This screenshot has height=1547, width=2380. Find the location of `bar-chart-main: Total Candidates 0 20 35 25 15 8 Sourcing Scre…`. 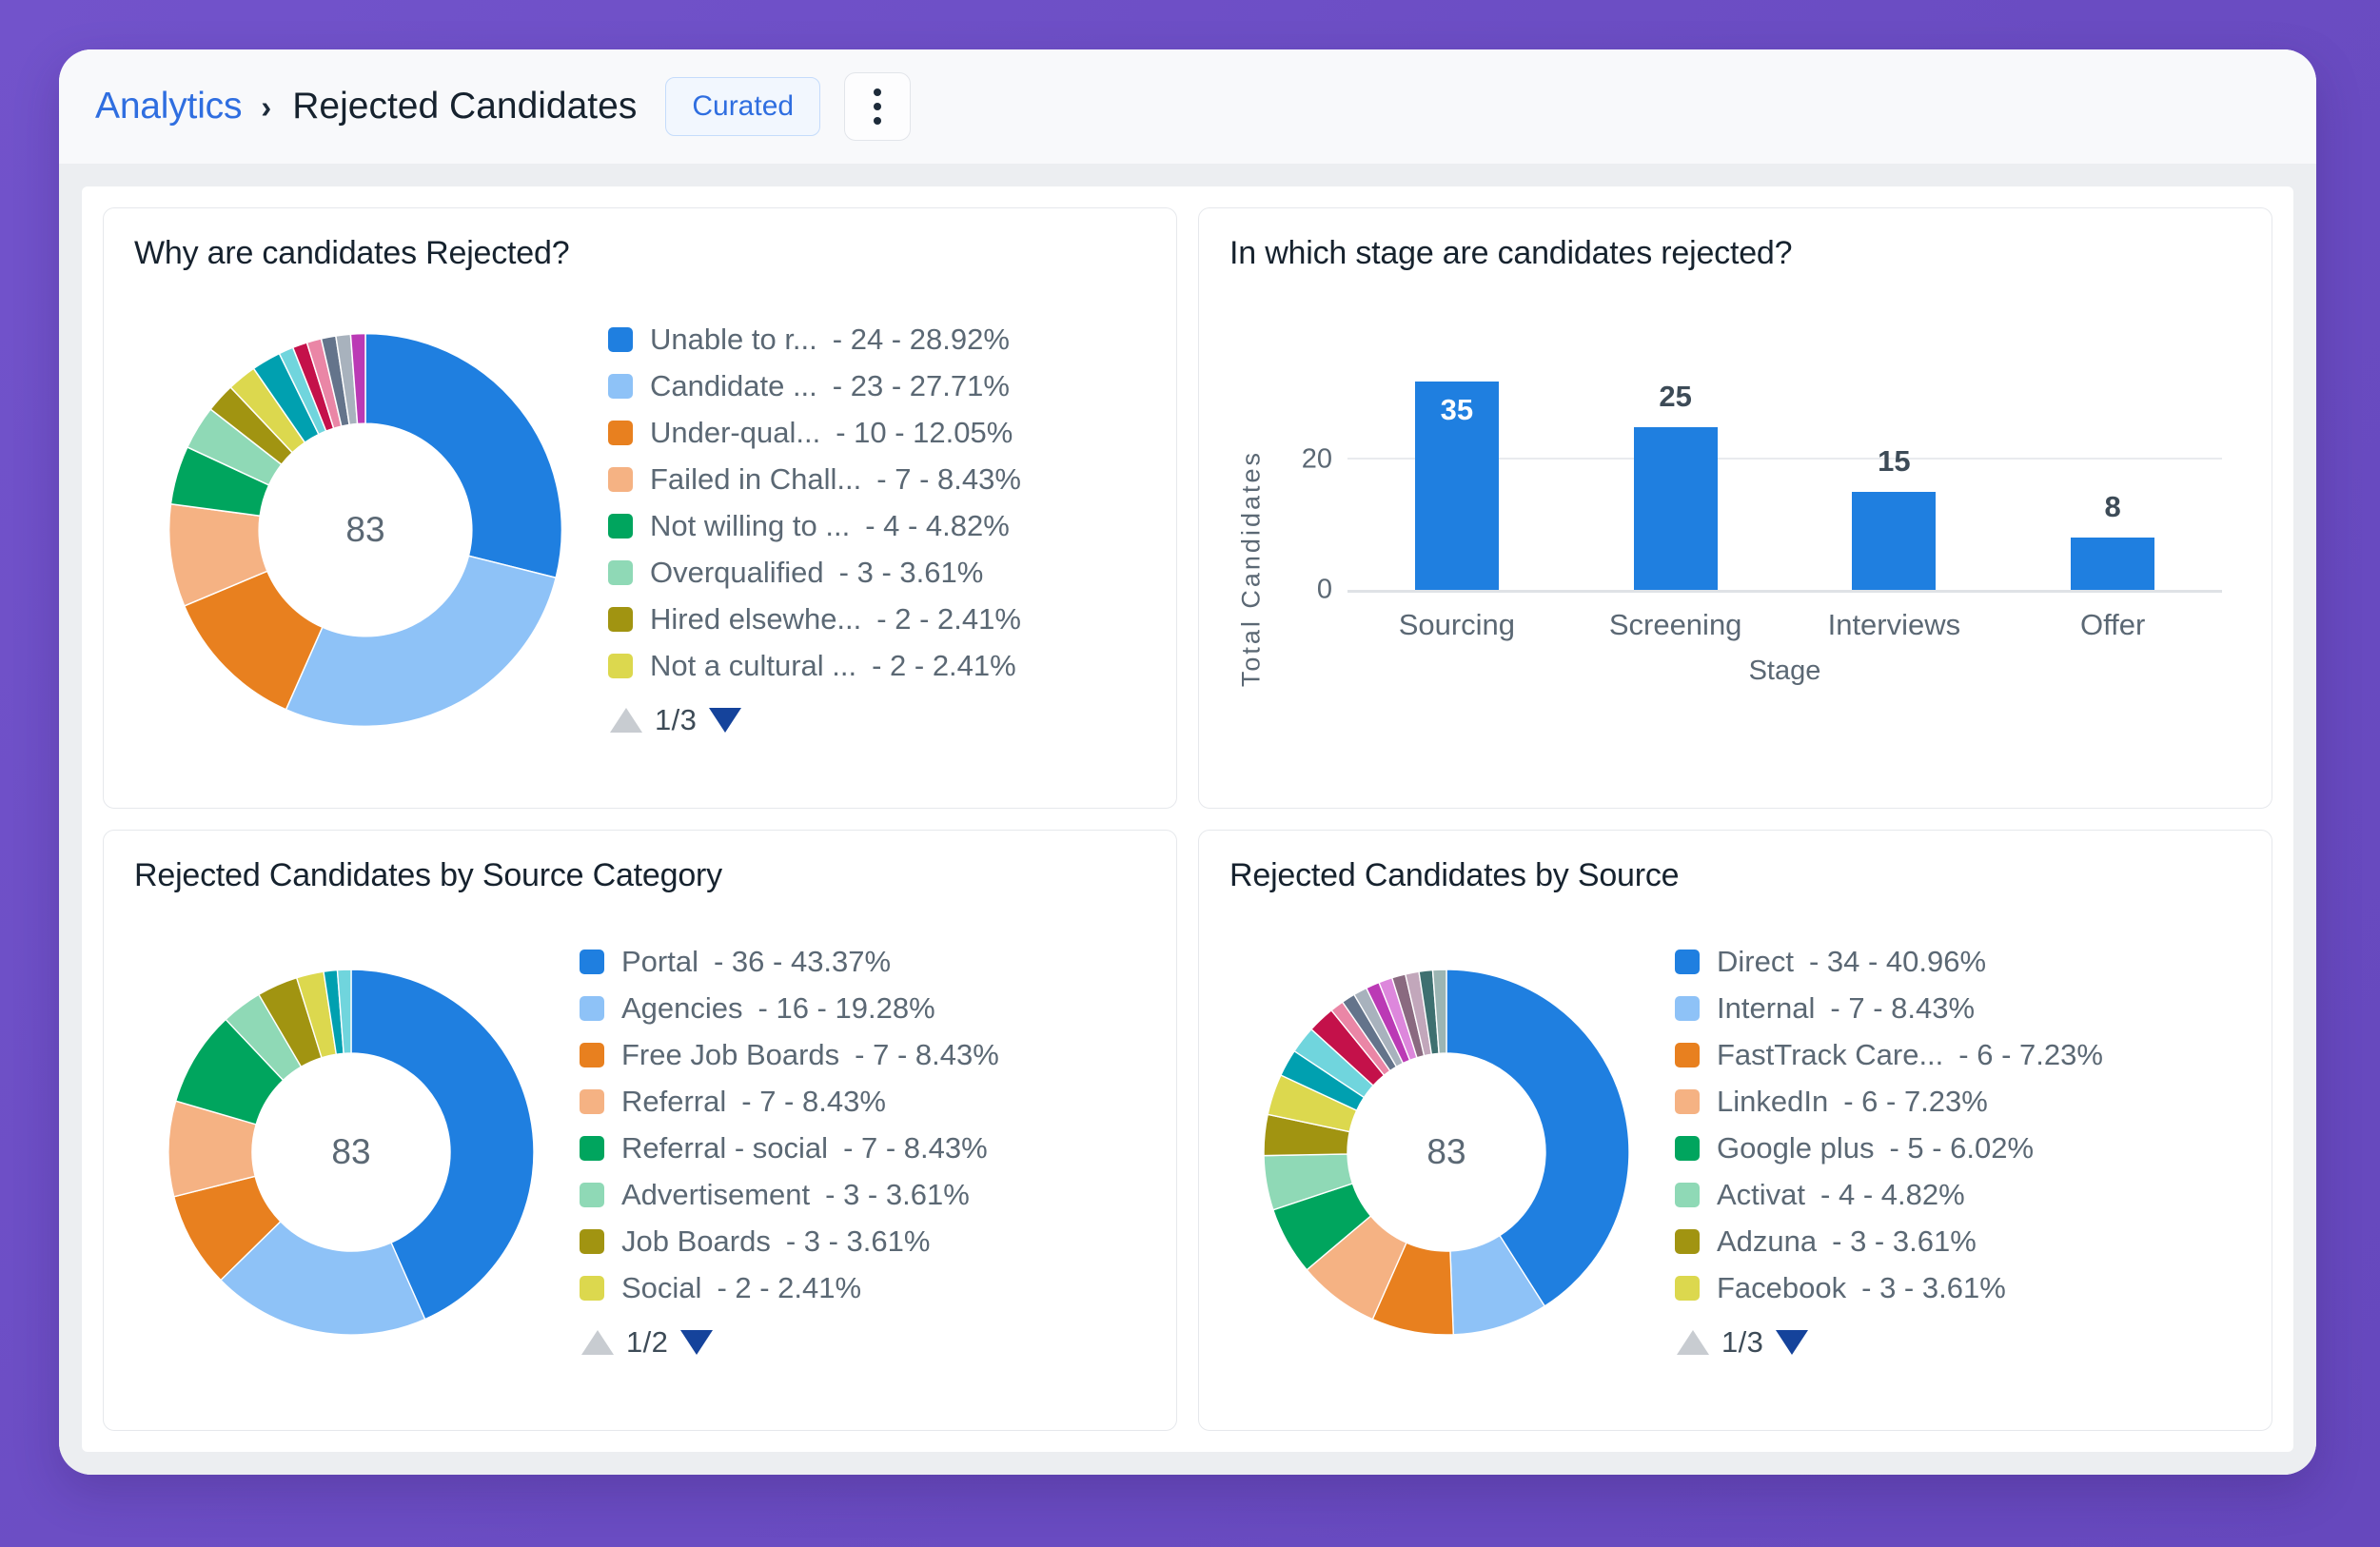

bar-chart-main: Total Candidates 0 20 35 25 15 8 Sourcing Scre… is located at coordinates (1725, 534).